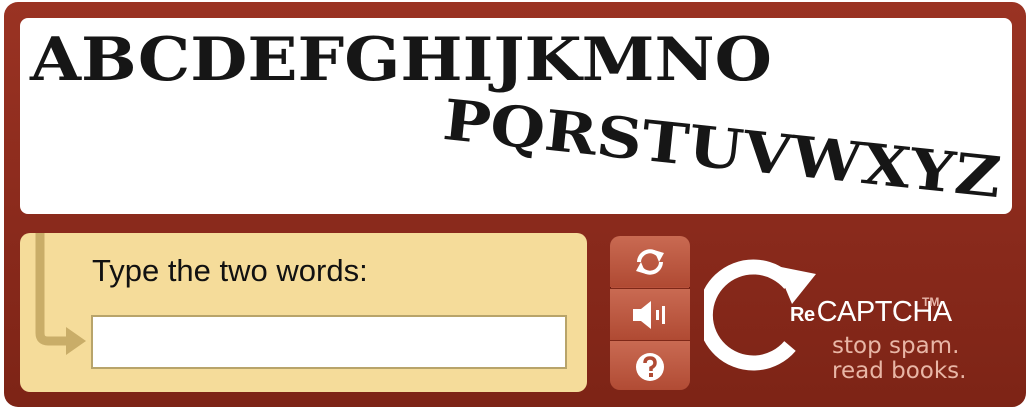 The image size is (1030, 410). What do you see at coordinates (931, 302) in the screenshot?
I see `trademark-mark: TM` at bounding box center [931, 302].